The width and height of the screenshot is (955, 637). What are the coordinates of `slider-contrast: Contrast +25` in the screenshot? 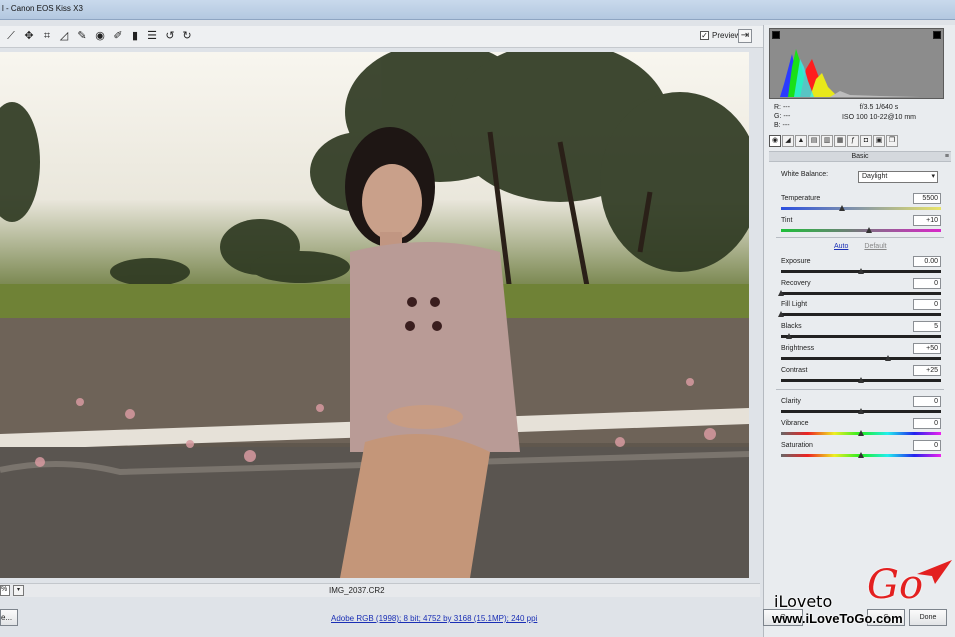 It's located at (861, 376).